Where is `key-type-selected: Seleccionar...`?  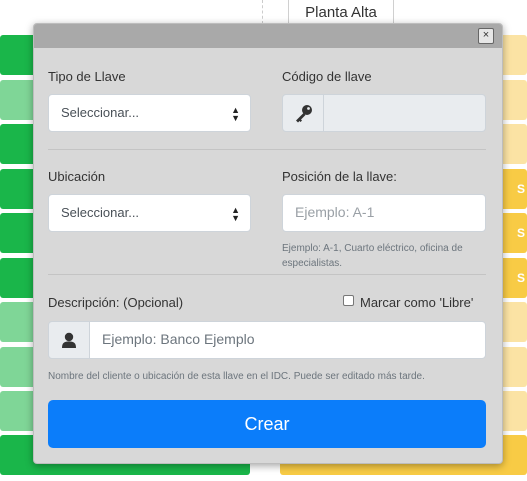 key-type-selected: Seleccionar... is located at coordinates (100, 112).